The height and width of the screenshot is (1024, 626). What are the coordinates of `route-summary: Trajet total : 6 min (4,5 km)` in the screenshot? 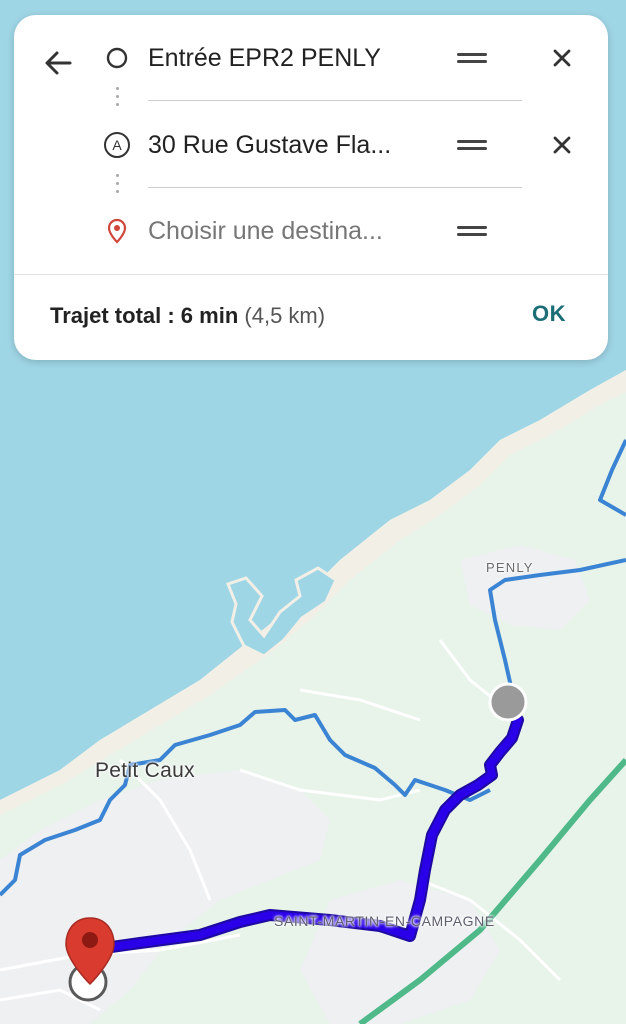 It's located at (187, 316).